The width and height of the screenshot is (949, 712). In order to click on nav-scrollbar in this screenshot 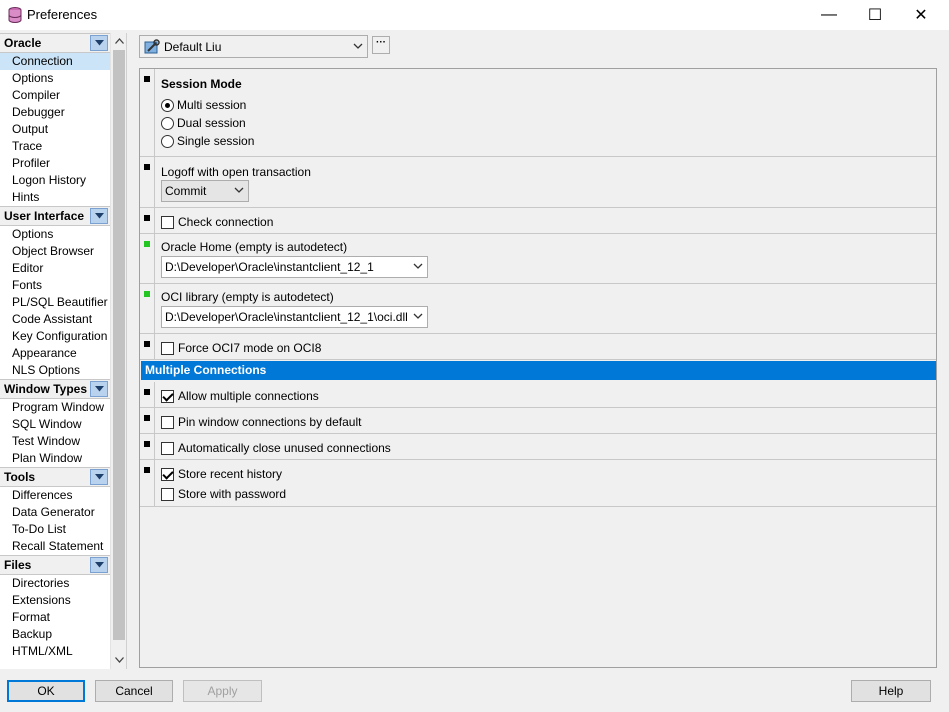, I will do `click(118, 351)`.